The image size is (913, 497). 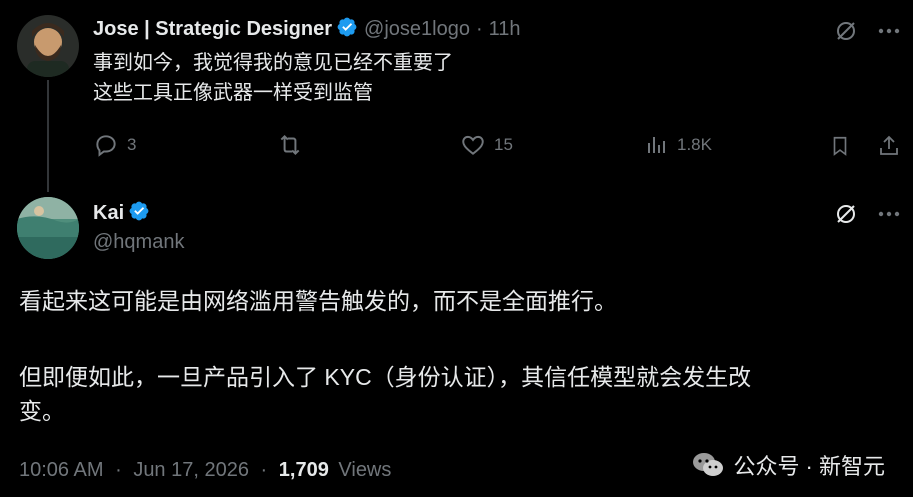 What do you see at coordinates (48, 136) in the screenshot?
I see `thread-connector` at bounding box center [48, 136].